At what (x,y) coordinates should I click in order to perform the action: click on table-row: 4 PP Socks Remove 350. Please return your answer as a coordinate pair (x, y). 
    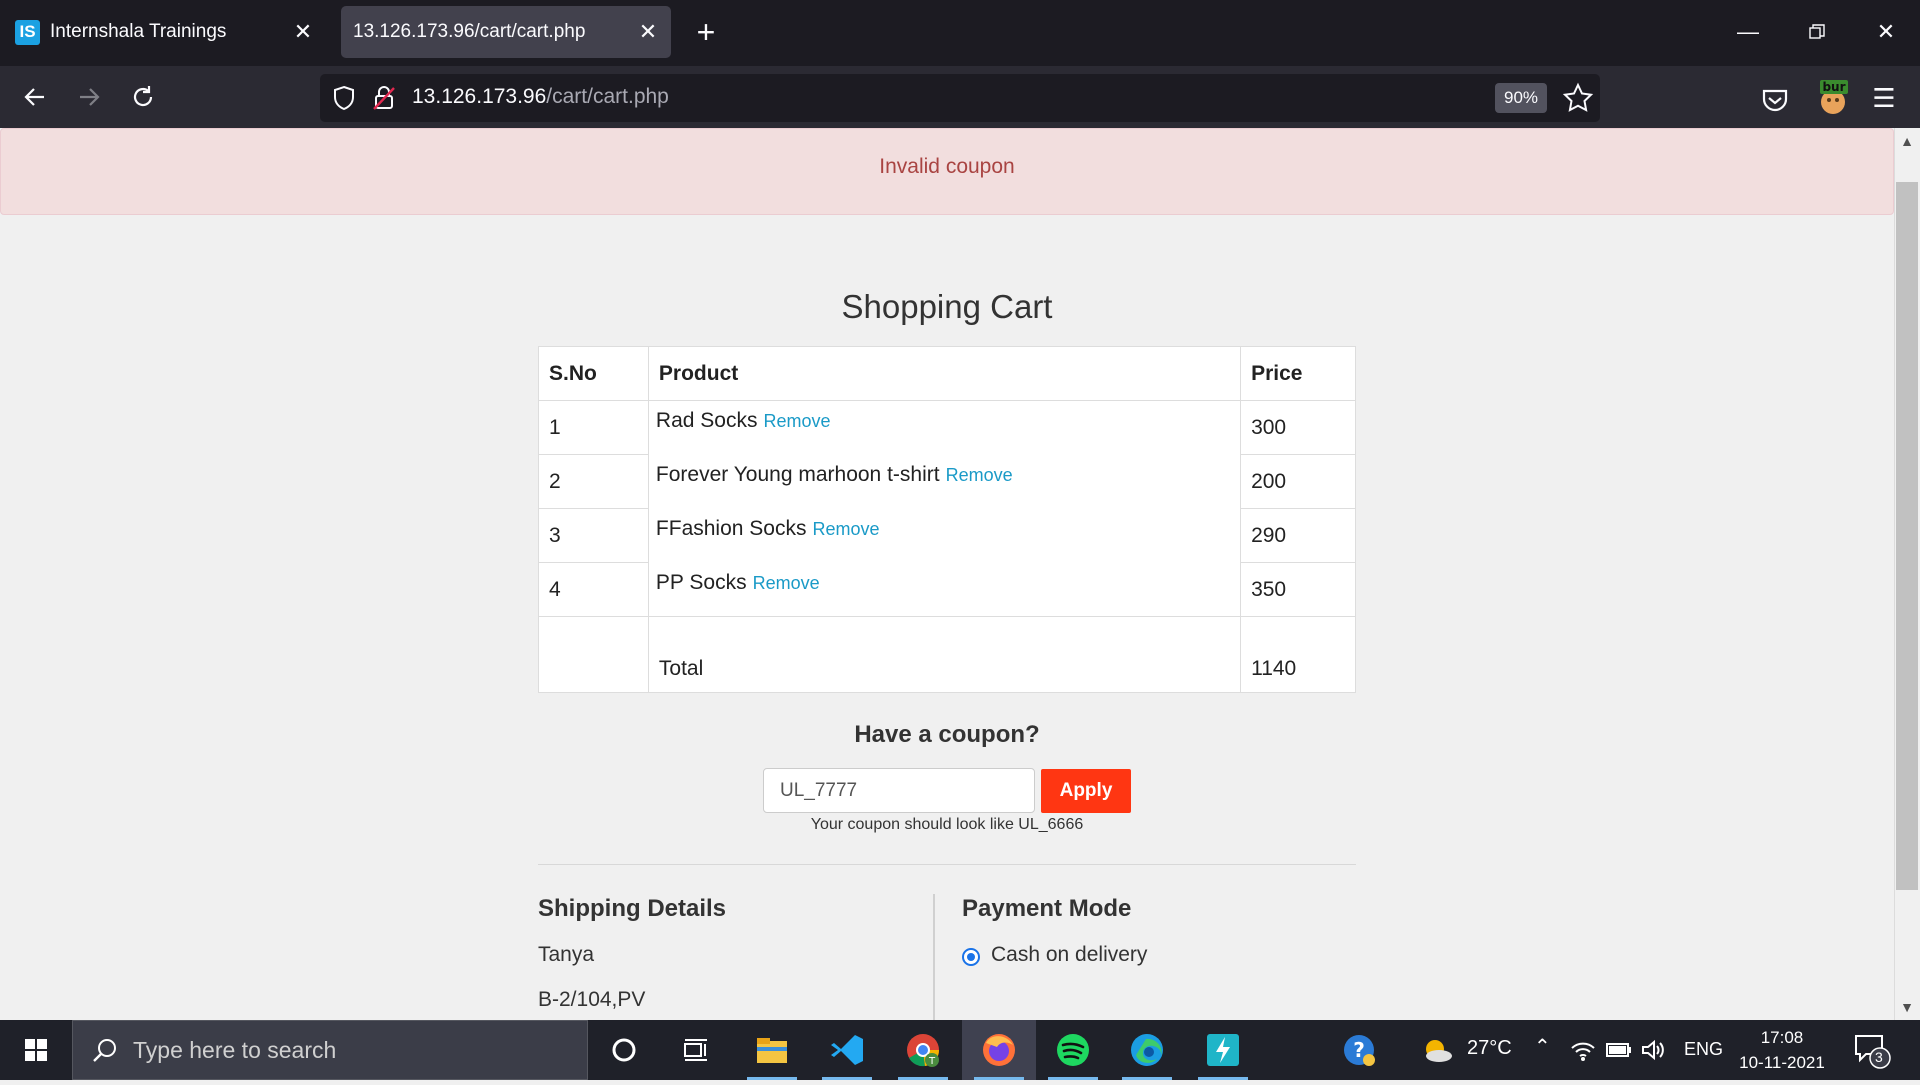
    Looking at the image, I should click on (947, 589).